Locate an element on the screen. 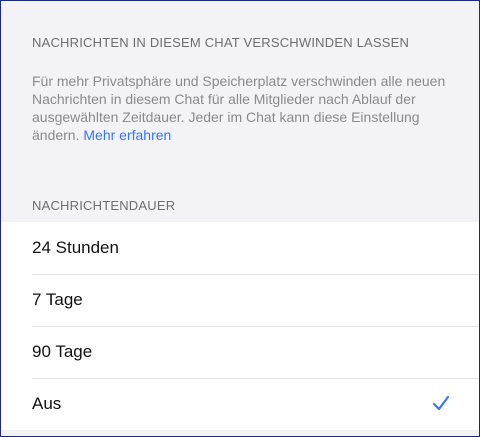 Image resolution: width=480 pixels, height=437 pixels. checkmark-icon is located at coordinates (441, 403).